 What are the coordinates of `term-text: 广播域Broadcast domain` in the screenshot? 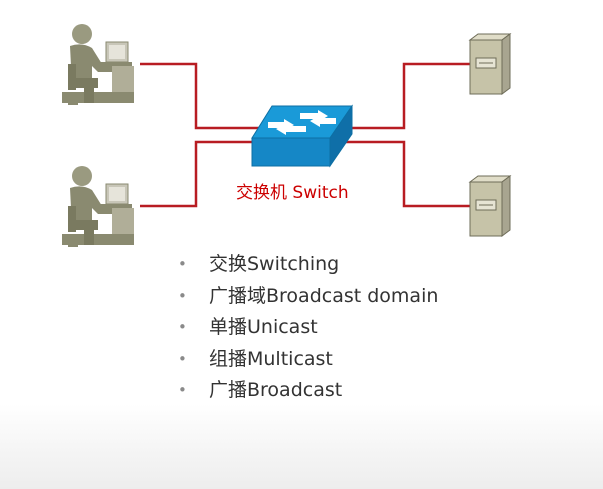 It's located at (324, 295).